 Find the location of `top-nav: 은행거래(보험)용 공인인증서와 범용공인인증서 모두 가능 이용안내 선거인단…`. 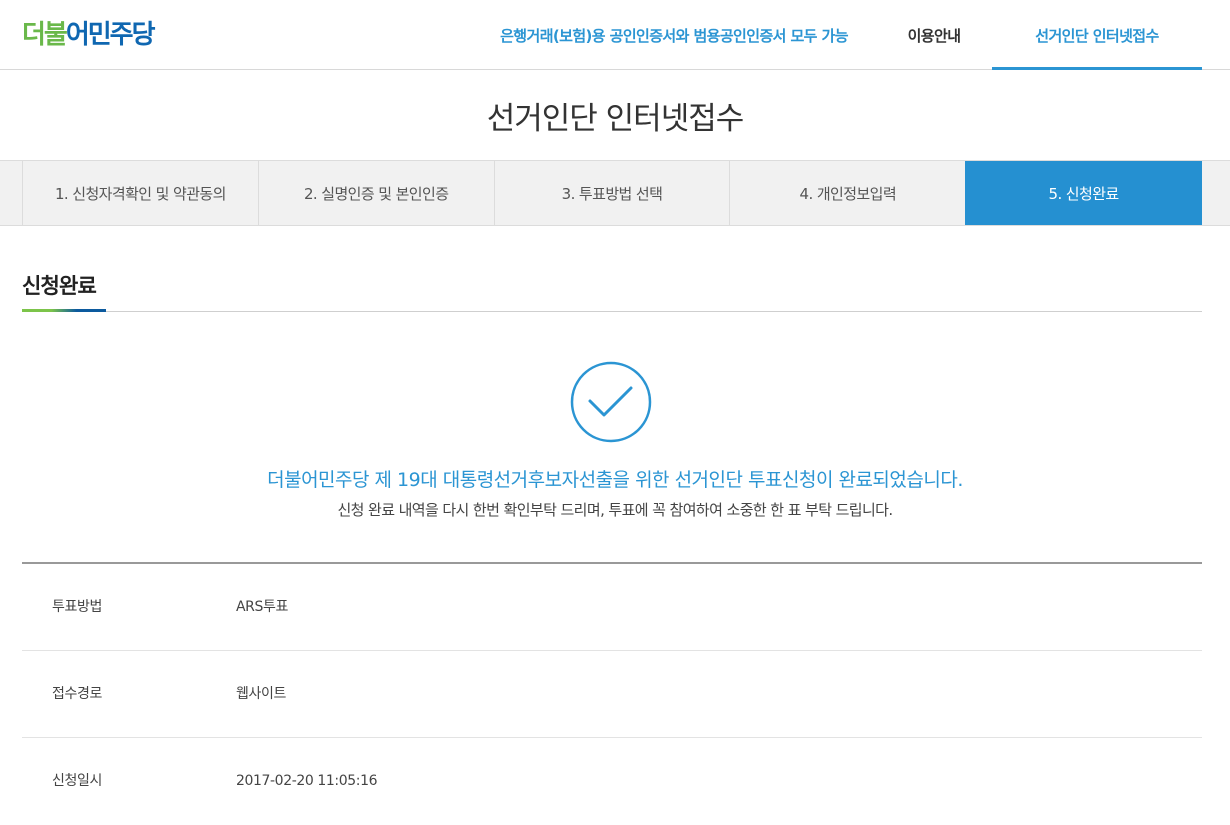

top-nav: 은행거래(보험)용 공인인증서와 범용공인인증서 모두 가능 이용안내 선거인단… is located at coordinates (837, 35).